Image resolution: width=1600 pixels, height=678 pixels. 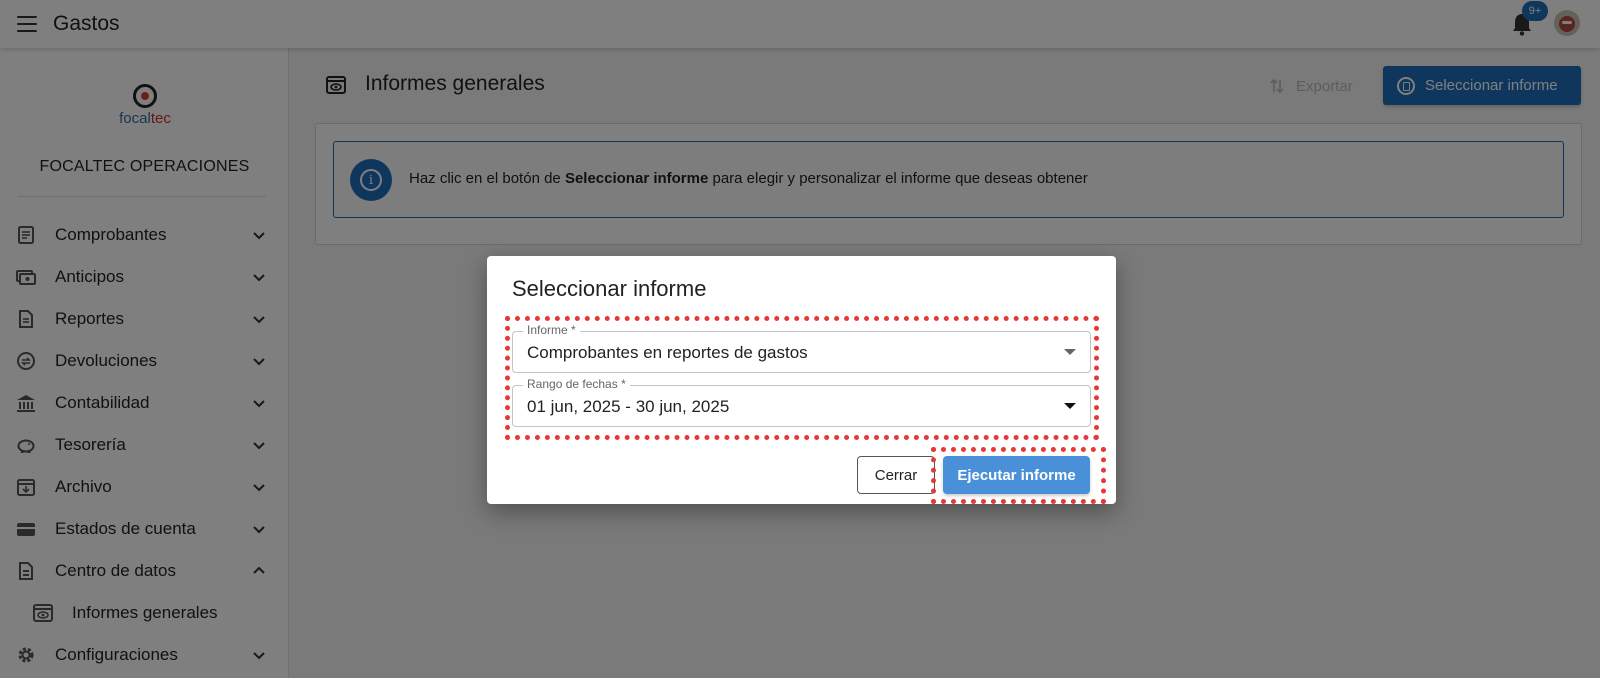 What do you see at coordinates (609, 288) in the screenshot?
I see `dialog-title: Seleccionar informe` at bounding box center [609, 288].